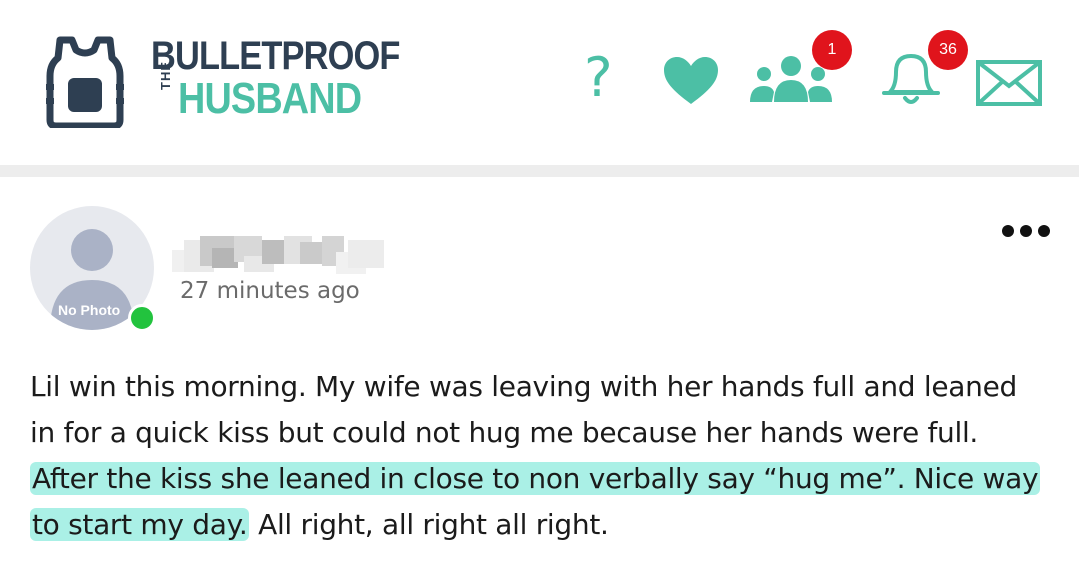 Image resolution: width=1079 pixels, height=573 pixels. I want to click on friends-badge: 1, so click(832, 50).